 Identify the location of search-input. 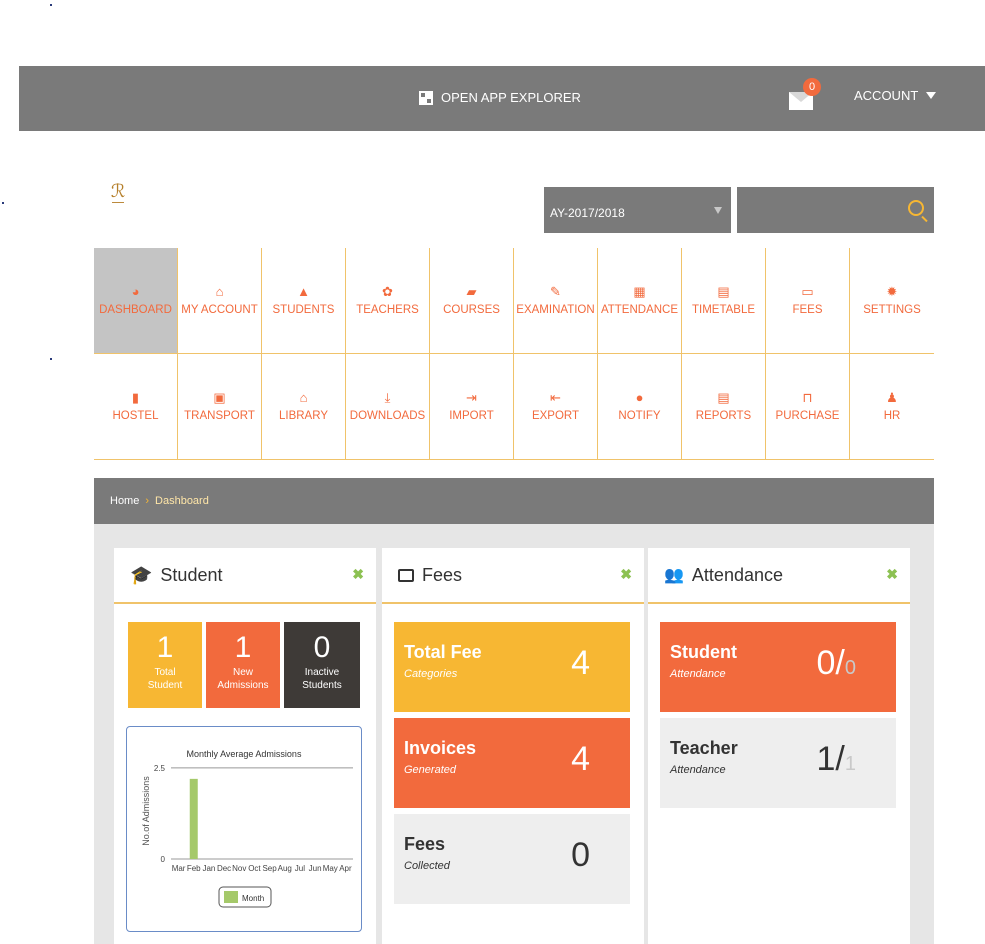
(820, 210).